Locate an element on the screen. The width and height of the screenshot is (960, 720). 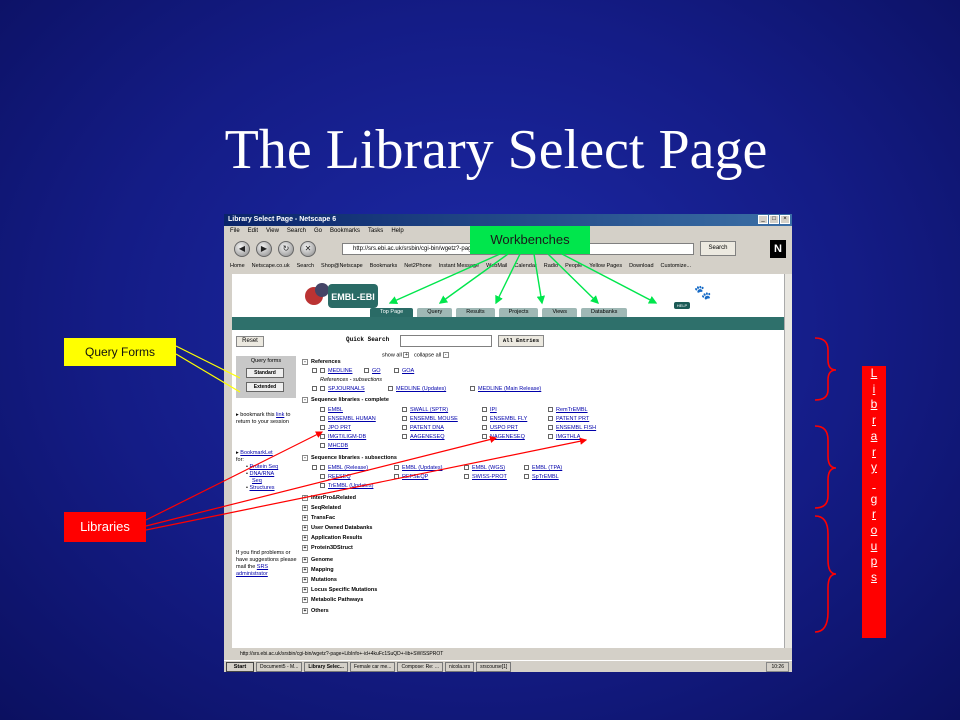
lib-item: SpTrEMBL is located at coordinates (541, 477).